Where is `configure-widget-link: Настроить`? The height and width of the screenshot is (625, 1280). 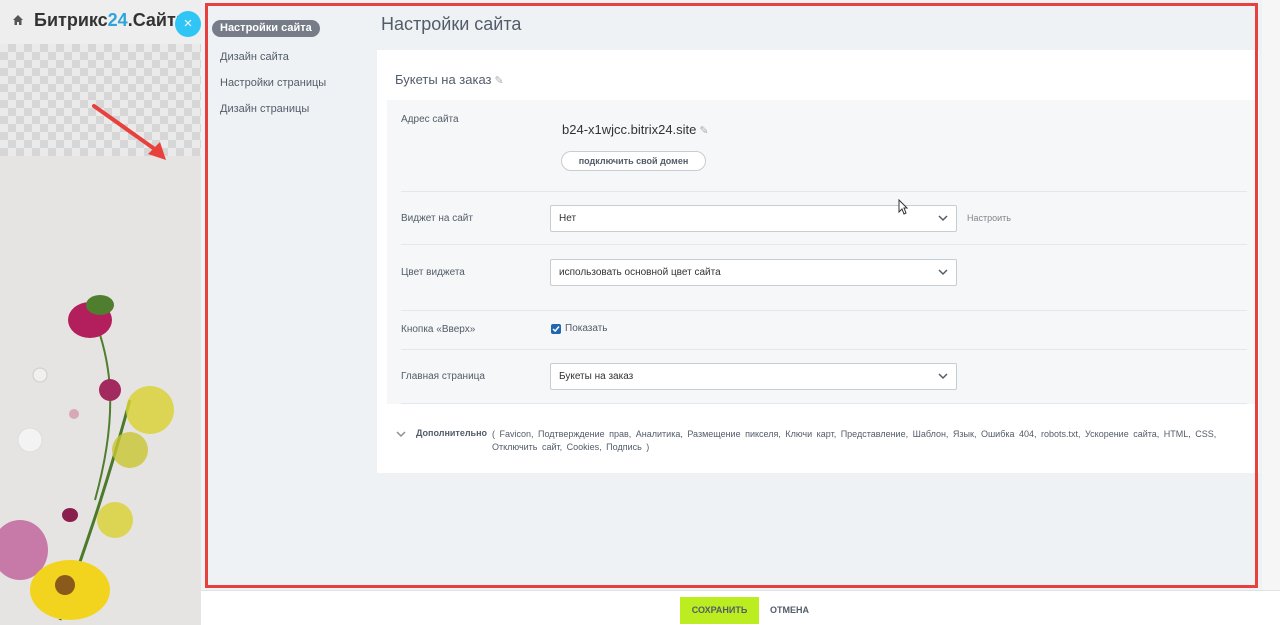
configure-widget-link: Настроить is located at coordinates (989, 218).